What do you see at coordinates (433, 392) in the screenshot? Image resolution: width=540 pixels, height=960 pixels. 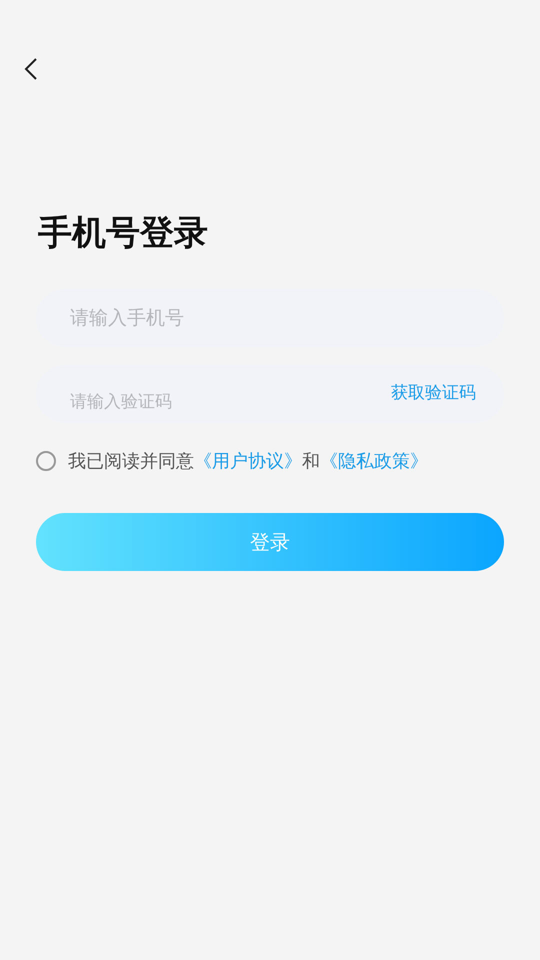 I see `get-code-button: 获取验证码` at bounding box center [433, 392].